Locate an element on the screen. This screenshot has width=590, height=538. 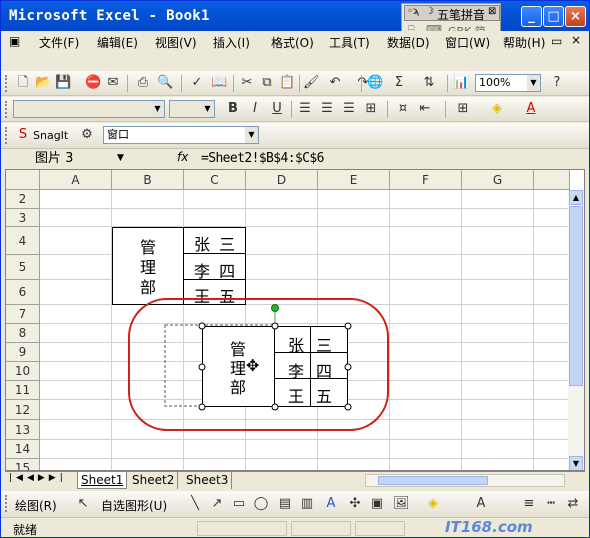
scroll-up-button: ▲ is located at coordinates (576, 197).